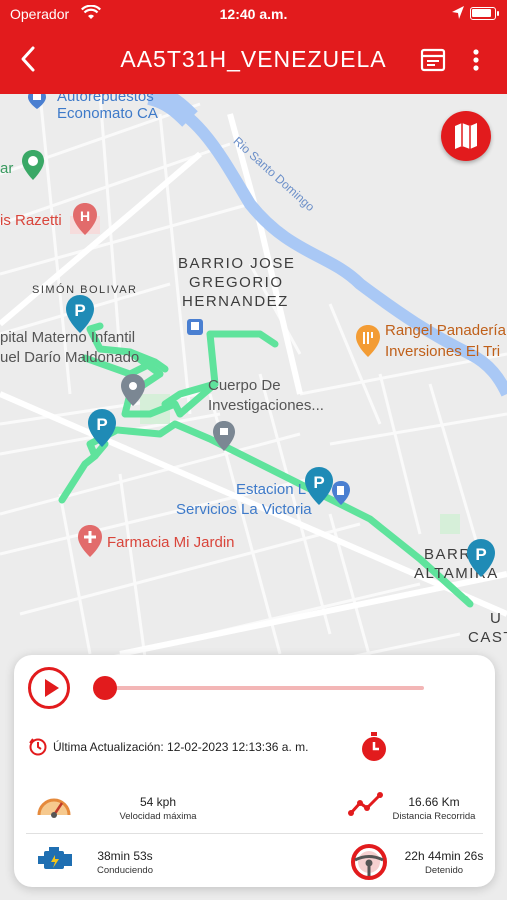  I want to click on poi-razetti: is Razetti, so click(31, 220).